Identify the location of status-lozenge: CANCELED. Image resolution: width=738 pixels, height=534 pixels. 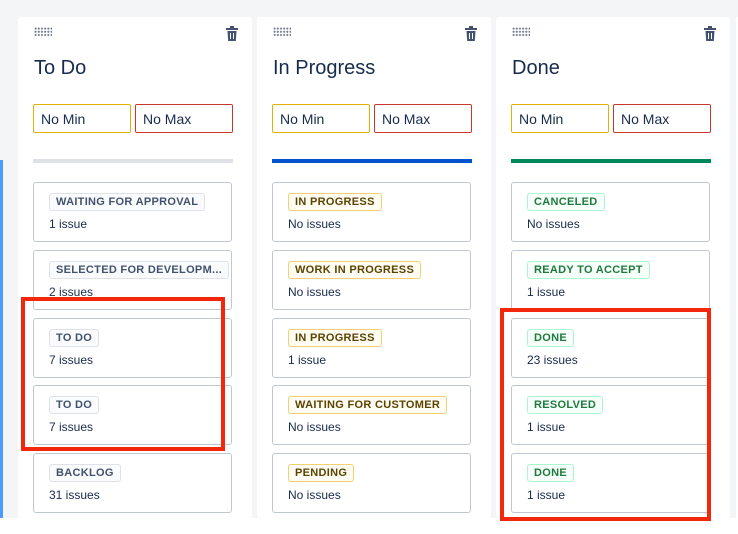
(566, 202).